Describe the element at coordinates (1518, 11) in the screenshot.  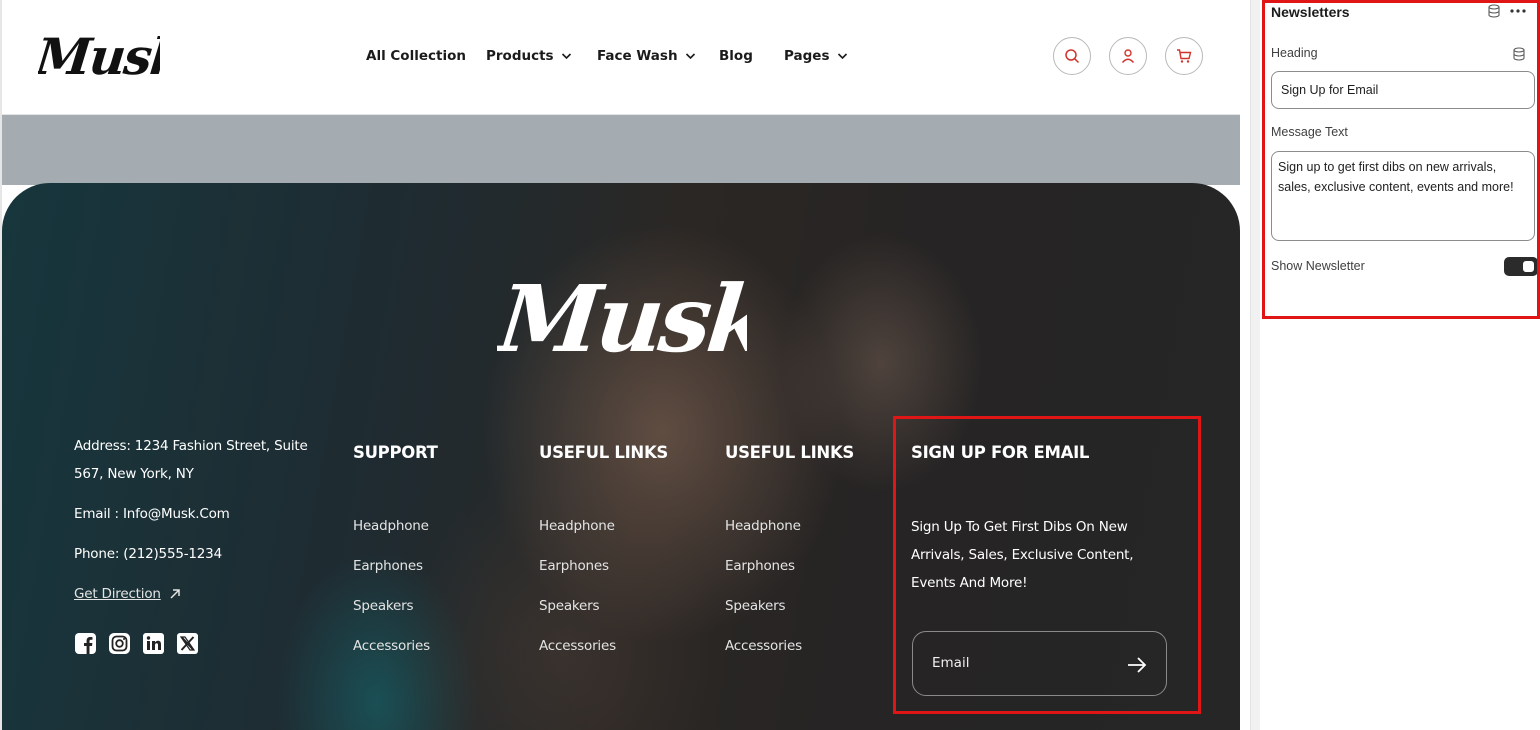
I see `more-options-icon` at that location.